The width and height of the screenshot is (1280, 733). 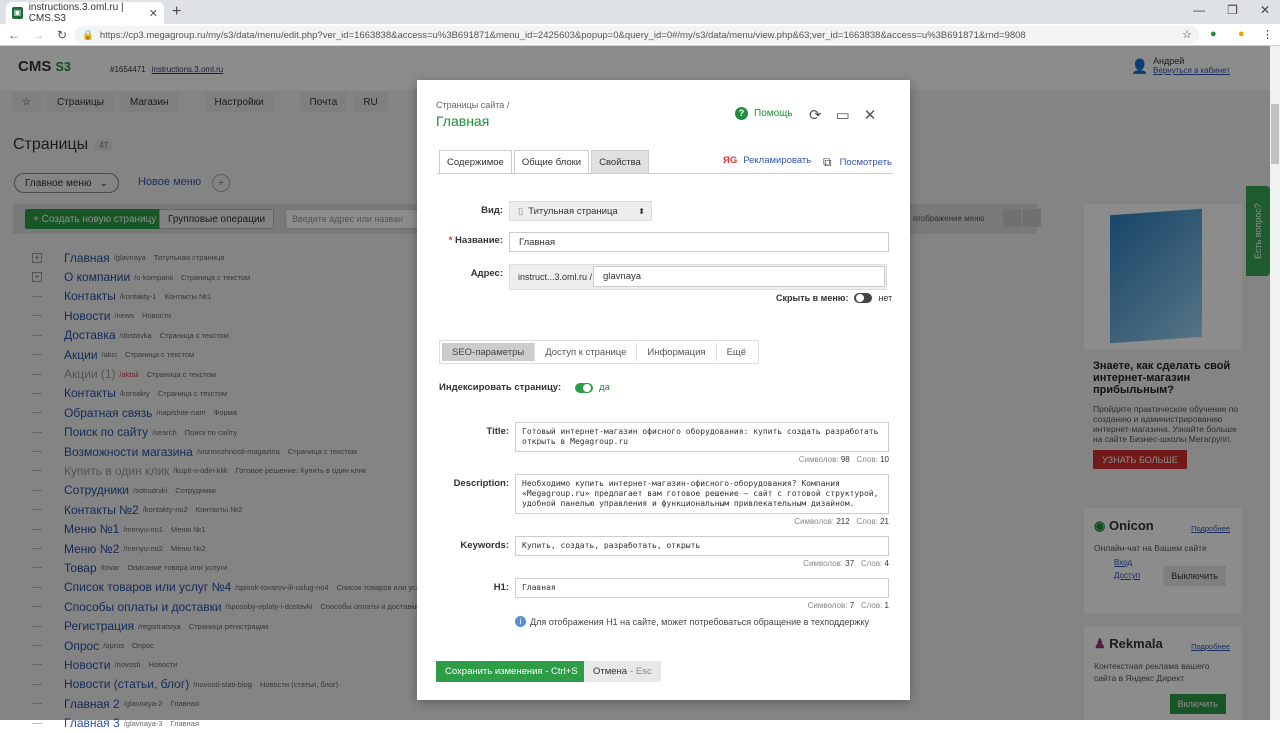 I want to click on tree-line, so click(x=37, y=723).